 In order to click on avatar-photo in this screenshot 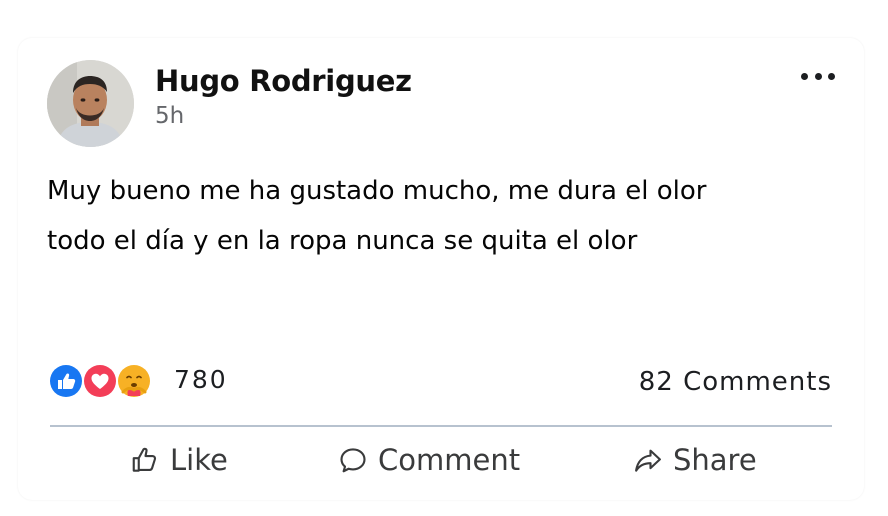, I will do `click(90, 103)`.